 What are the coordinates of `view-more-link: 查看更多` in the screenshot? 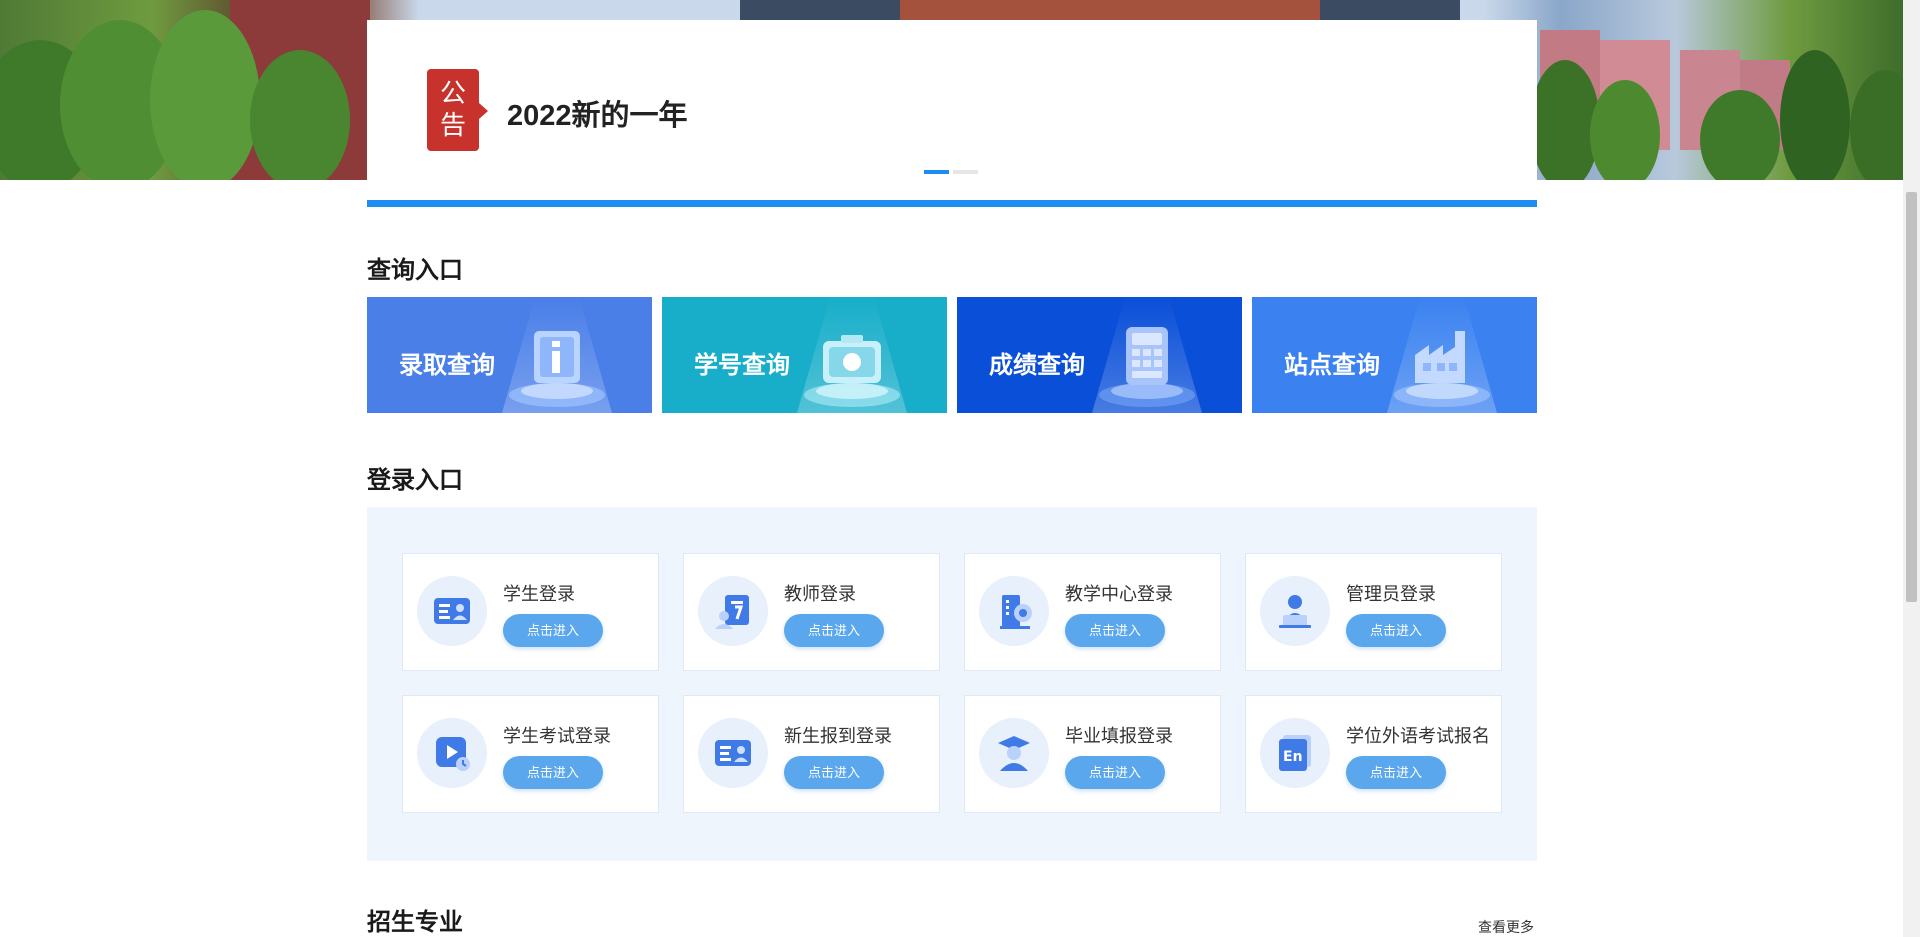 It's located at (1506, 927).